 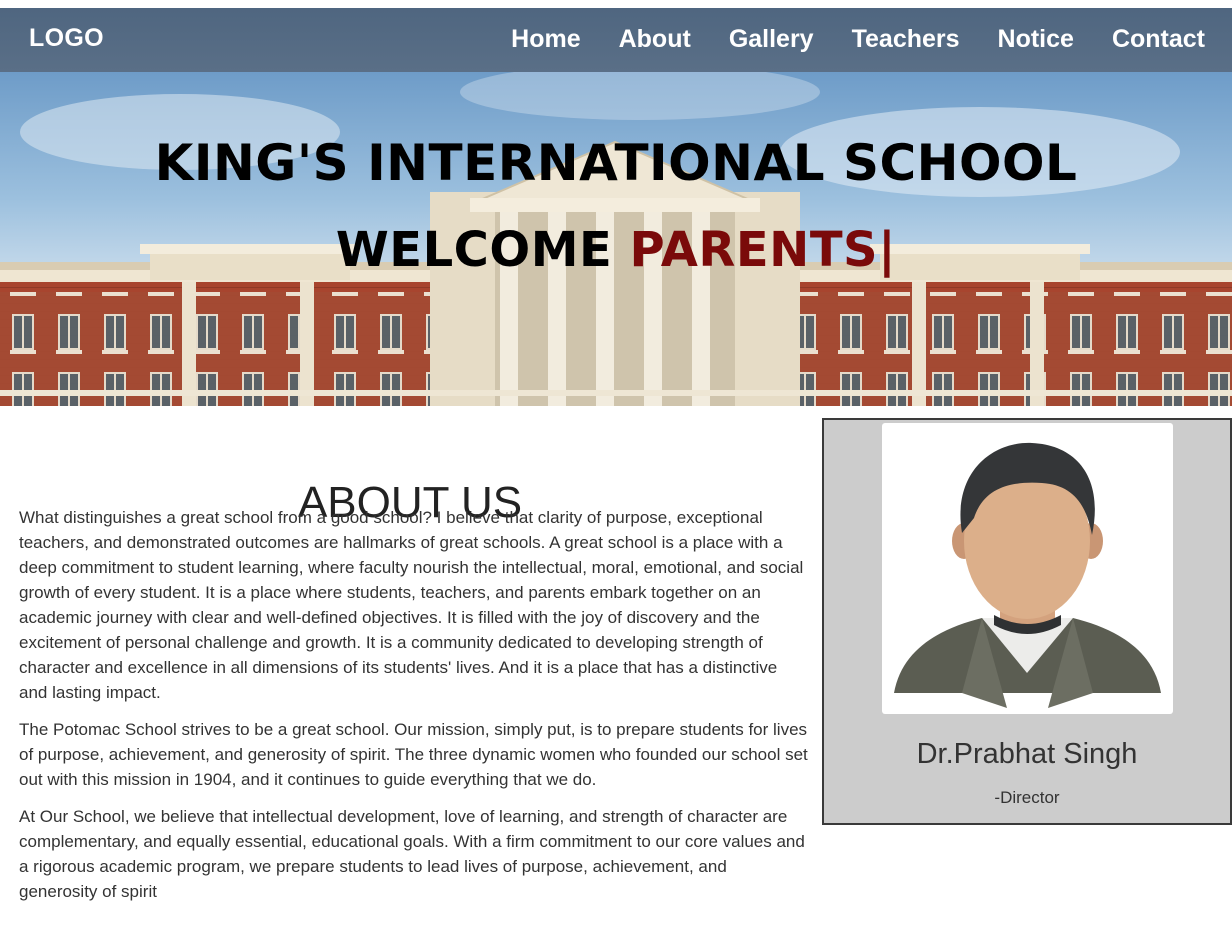 I want to click on welcome-prefix: WELCOME, so click(x=482, y=250).